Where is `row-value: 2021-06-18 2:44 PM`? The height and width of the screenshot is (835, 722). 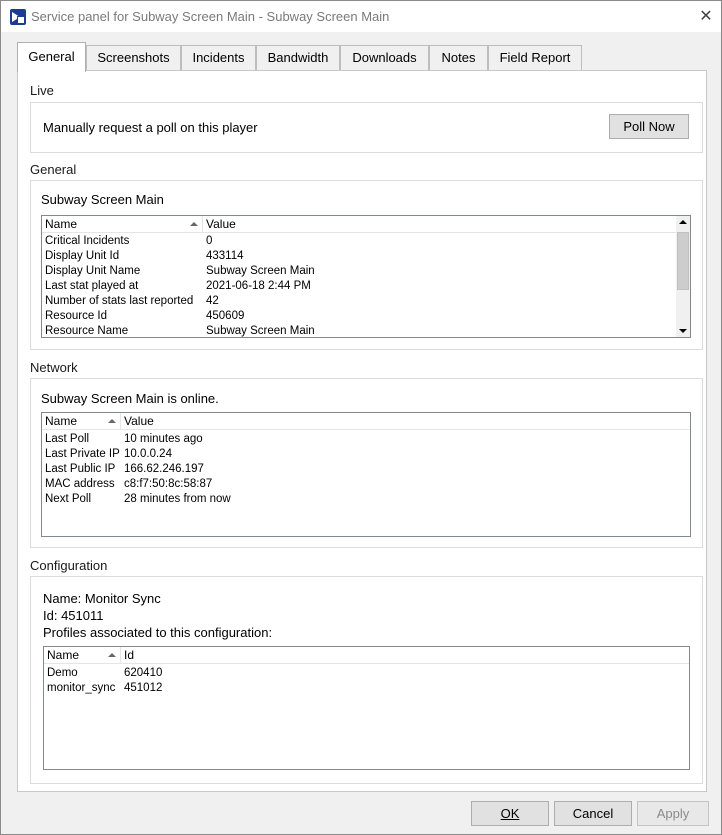 row-value: 2021-06-18 2:44 PM is located at coordinates (258, 286).